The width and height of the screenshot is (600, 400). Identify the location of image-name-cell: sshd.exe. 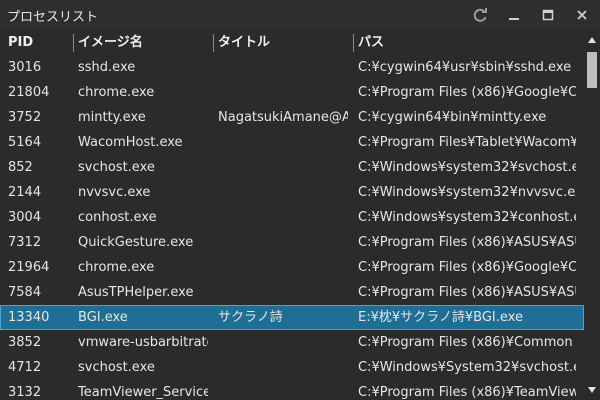
(107, 67).